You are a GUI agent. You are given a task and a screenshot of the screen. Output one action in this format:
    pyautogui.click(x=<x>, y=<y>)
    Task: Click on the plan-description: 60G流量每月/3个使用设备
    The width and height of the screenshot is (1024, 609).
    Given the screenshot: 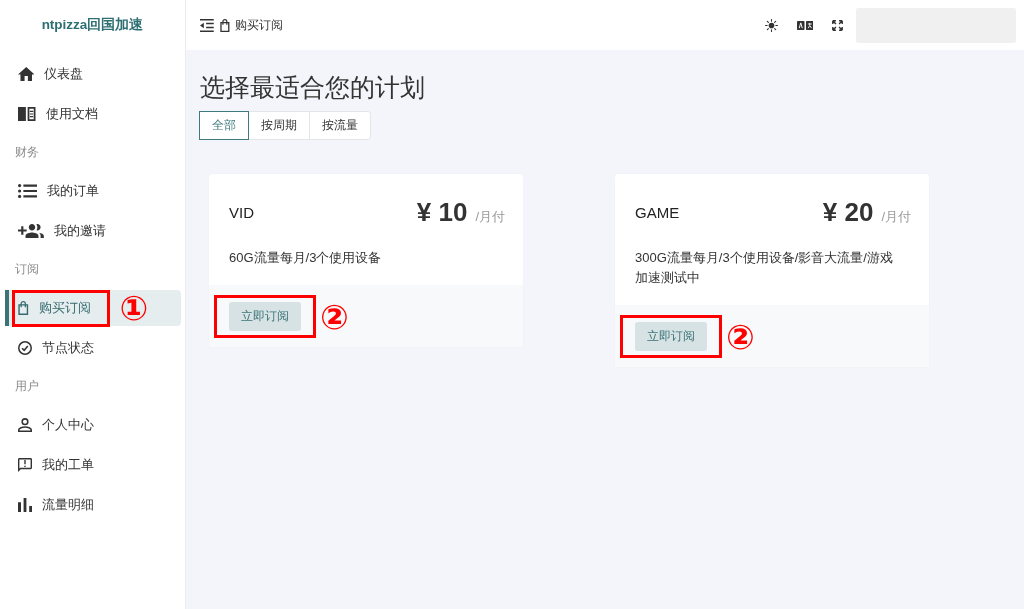 What is the action you would take?
    pyautogui.click(x=306, y=258)
    